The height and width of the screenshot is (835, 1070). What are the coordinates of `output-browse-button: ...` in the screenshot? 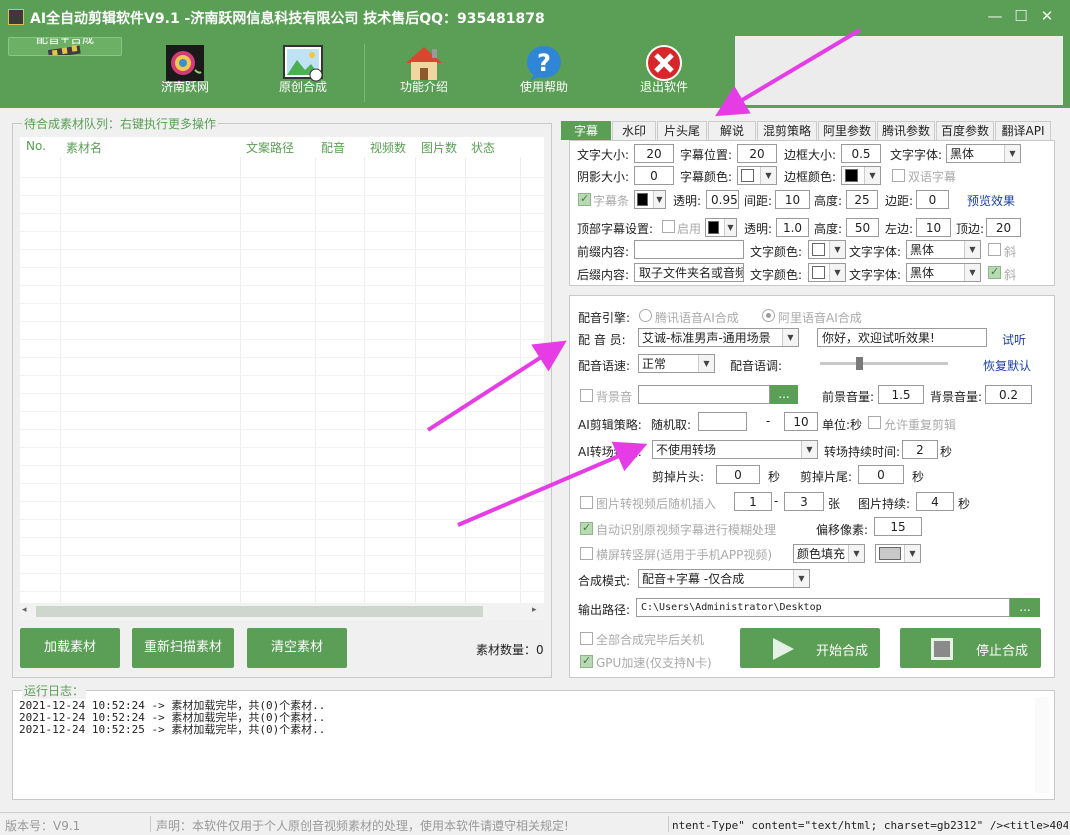 It's located at (1025, 607).